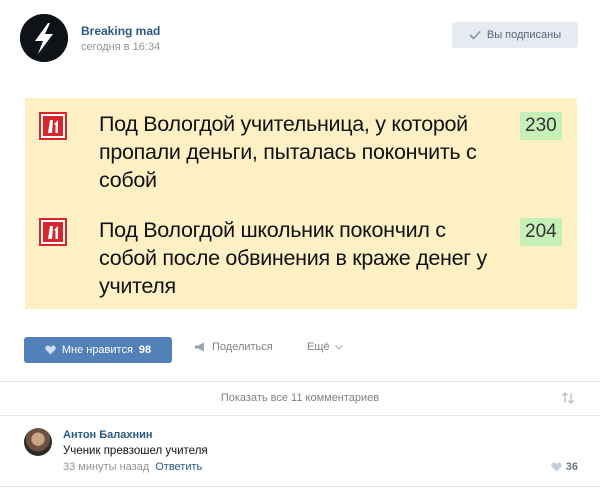 The width and height of the screenshot is (600, 490). I want to click on comment-meta: 33 минуты назад Ответить, so click(132, 467).